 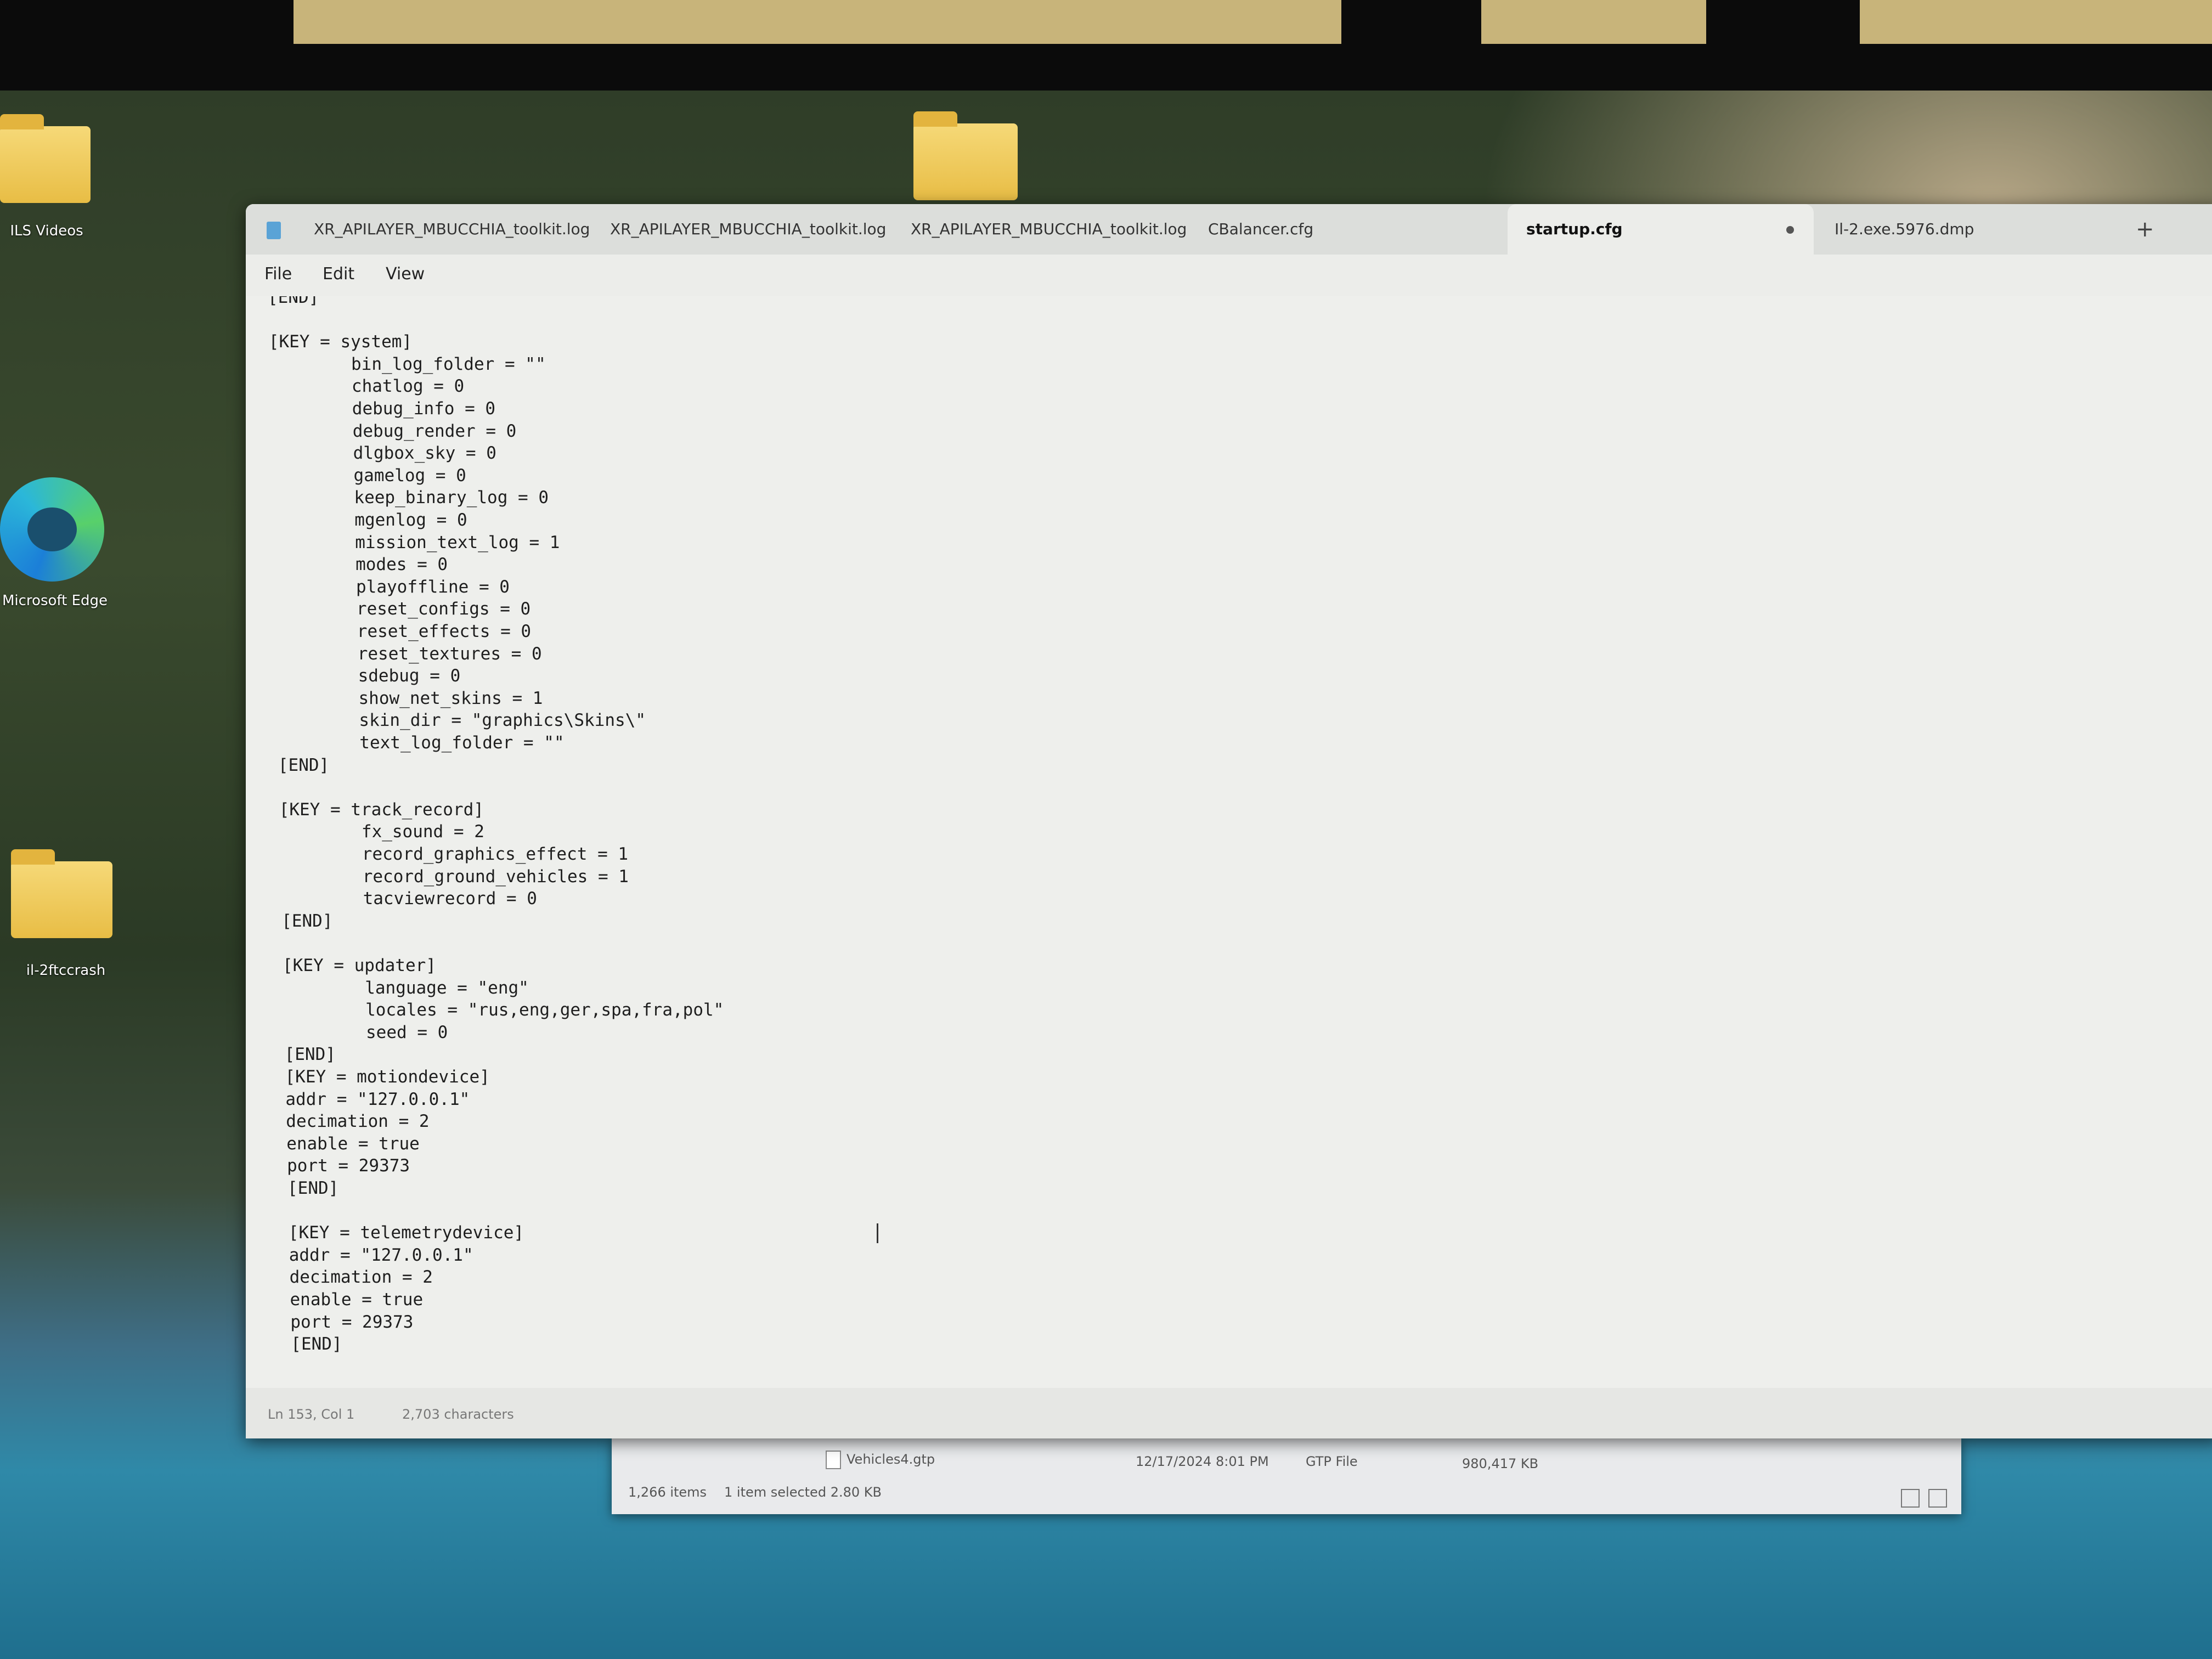 I want to click on editor-line: keep_binary_log = 0, so click(x=411, y=498).